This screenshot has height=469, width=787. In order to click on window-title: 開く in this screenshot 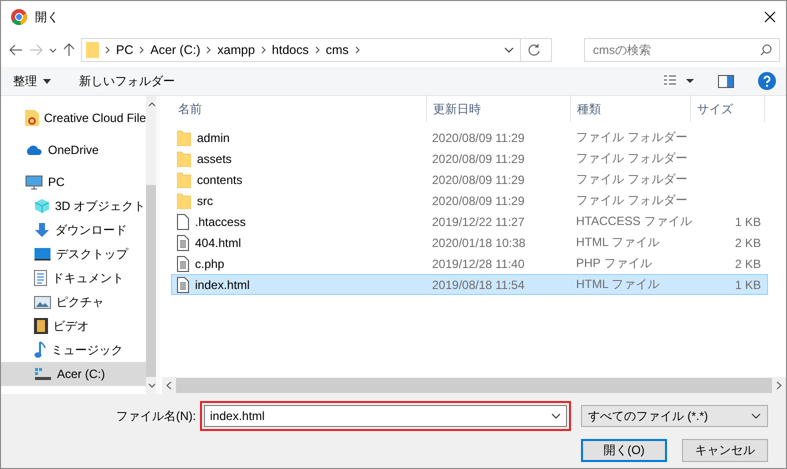, I will do `click(47, 17)`.